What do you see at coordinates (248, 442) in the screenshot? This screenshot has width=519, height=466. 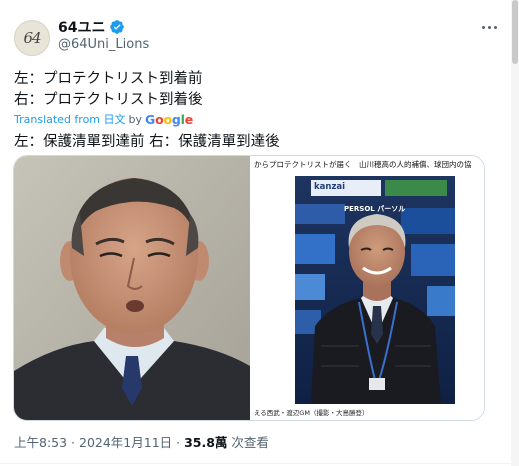 I see `views-label: 次查看` at bounding box center [248, 442].